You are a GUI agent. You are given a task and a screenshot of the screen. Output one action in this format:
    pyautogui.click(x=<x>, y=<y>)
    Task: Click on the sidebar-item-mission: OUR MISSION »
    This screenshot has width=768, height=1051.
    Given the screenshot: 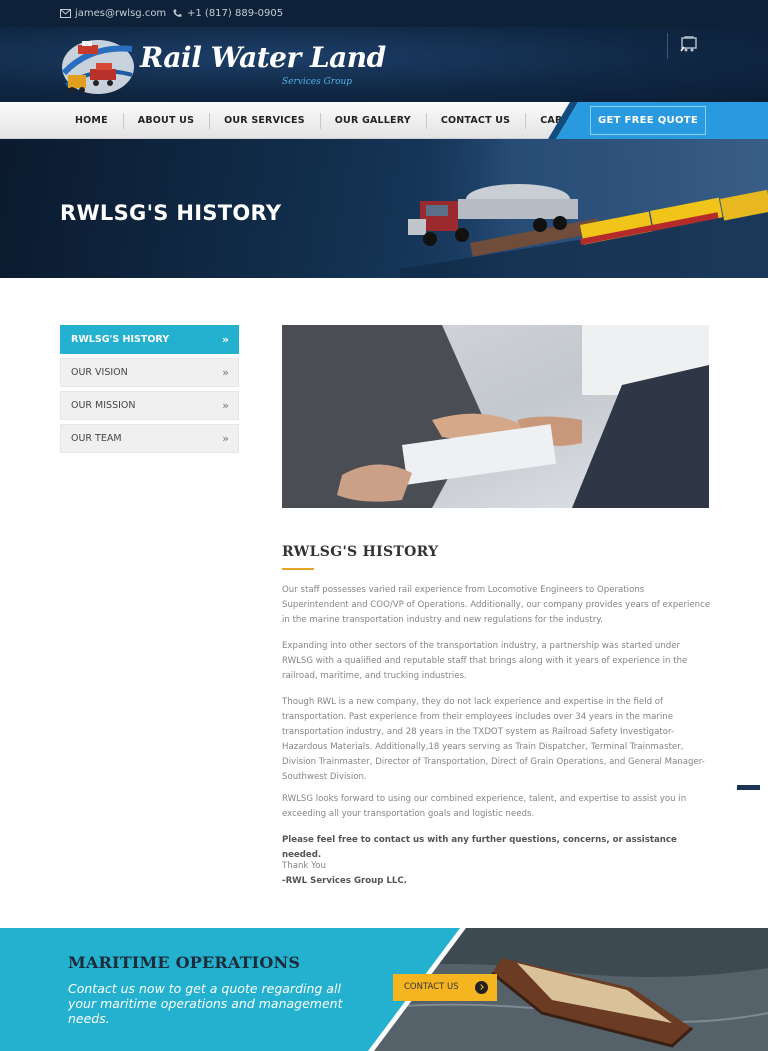 What is the action you would take?
    pyautogui.click(x=149, y=405)
    